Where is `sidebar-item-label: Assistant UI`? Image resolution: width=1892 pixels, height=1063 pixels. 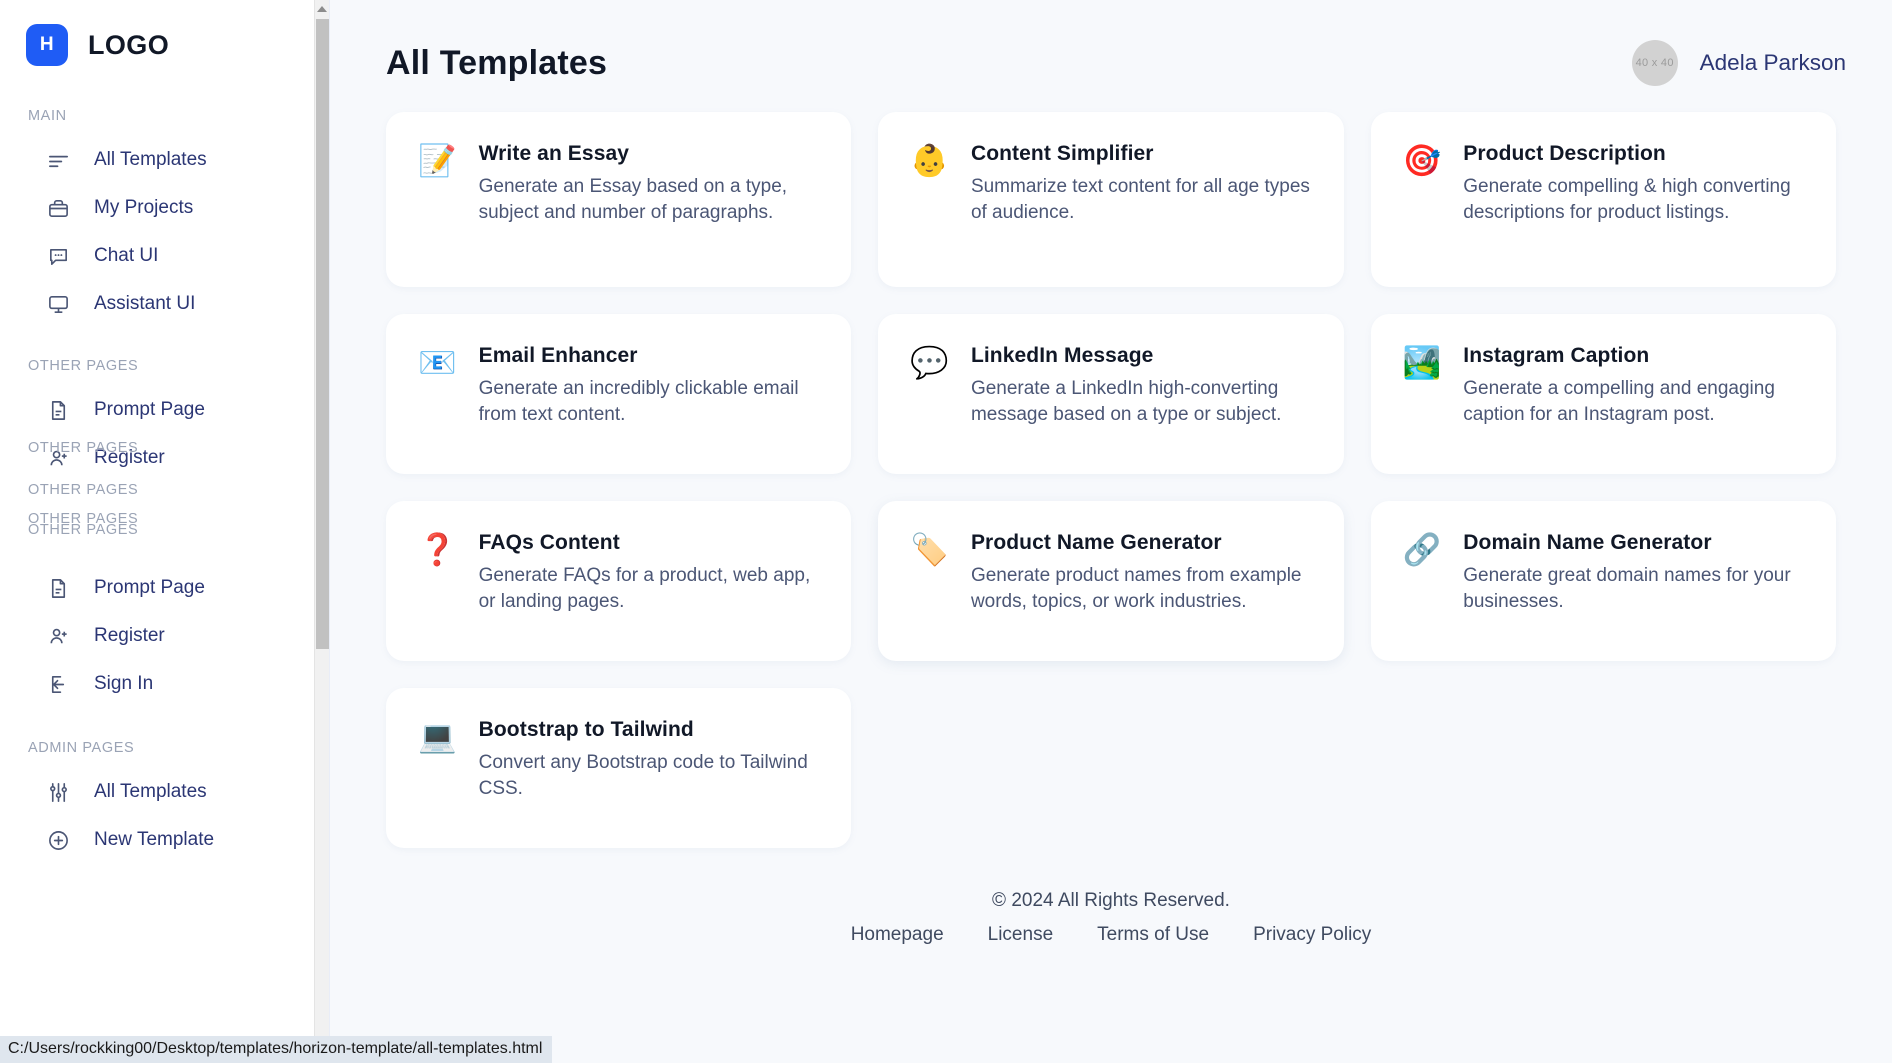 sidebar-item-label: Assistant UI is located at coordinates (145, 303).